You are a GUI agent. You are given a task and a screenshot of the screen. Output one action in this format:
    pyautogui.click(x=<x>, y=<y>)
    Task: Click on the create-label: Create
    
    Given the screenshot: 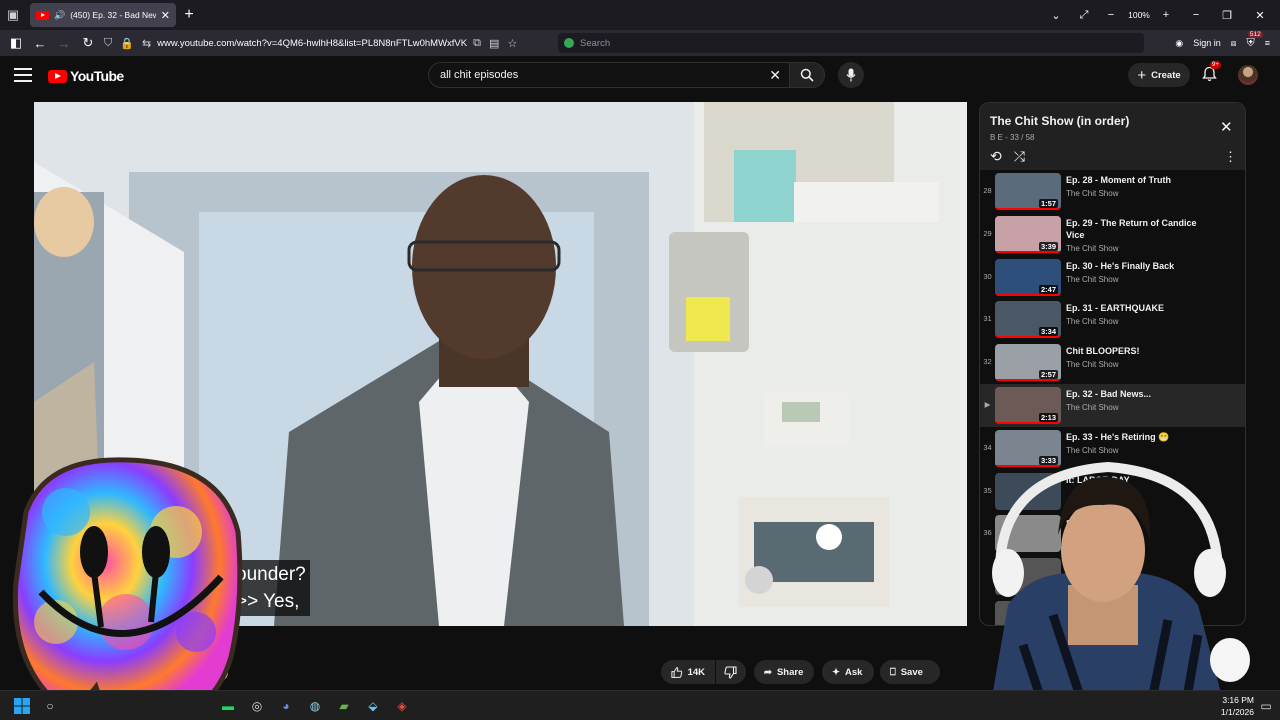 What is the action you would take?
    pyautogui.click(x=1166, y=75)
    